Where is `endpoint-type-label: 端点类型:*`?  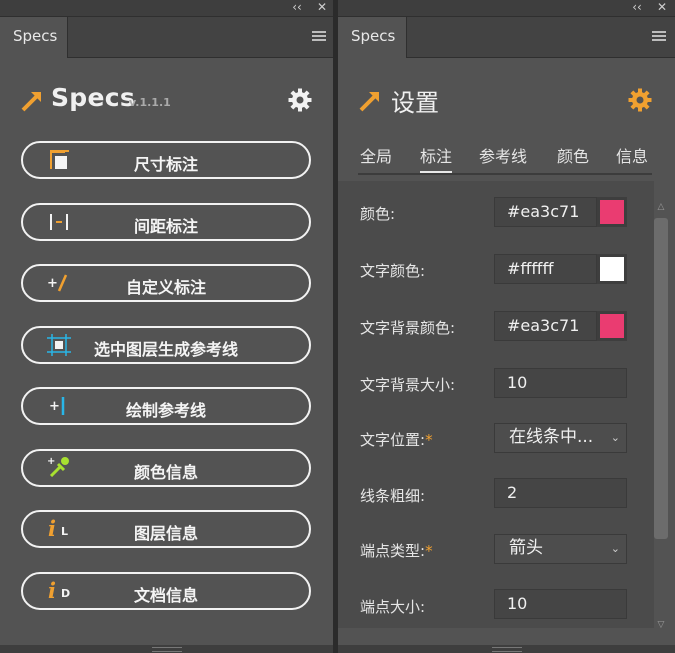
endpoint-type-label: 端点类型:* is located at coordinates (396, 550).